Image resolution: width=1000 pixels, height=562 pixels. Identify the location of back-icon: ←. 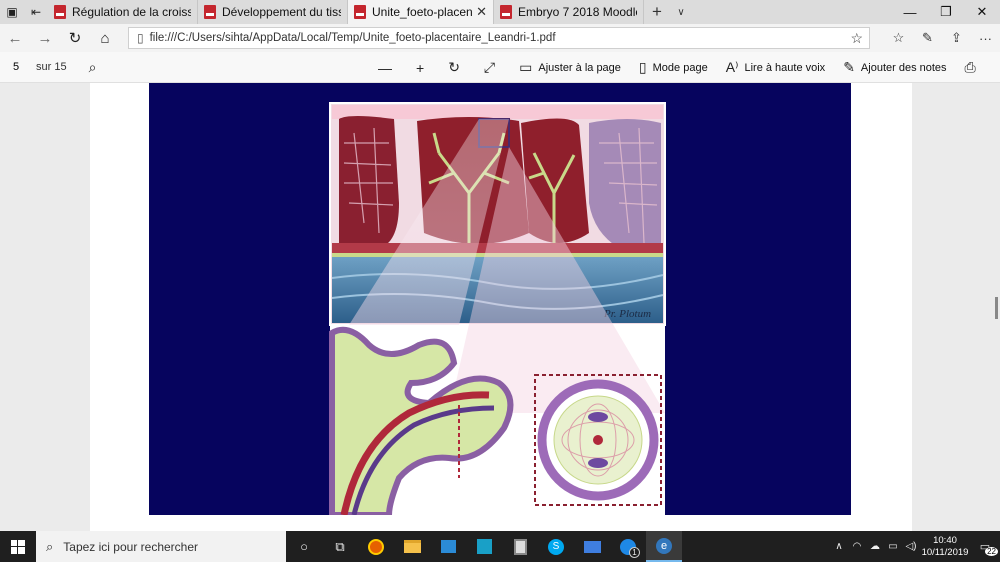
(15, 38).